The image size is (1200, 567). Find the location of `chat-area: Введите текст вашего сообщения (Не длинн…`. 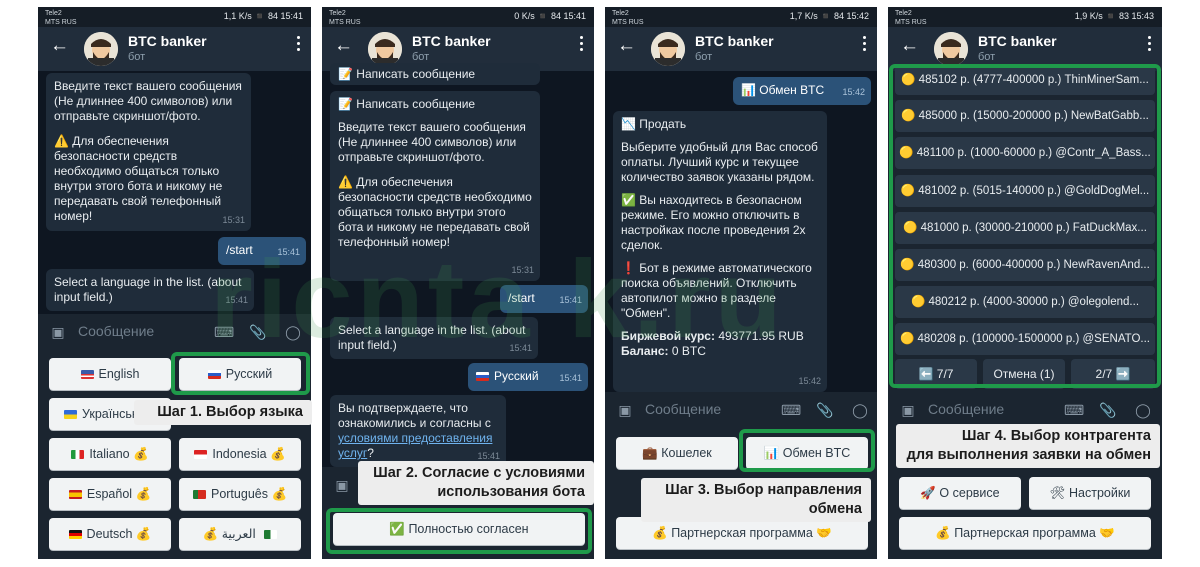

chat-area: Введите текст вашего сообщения (Не длинн… is located at coordinates (174, 192).